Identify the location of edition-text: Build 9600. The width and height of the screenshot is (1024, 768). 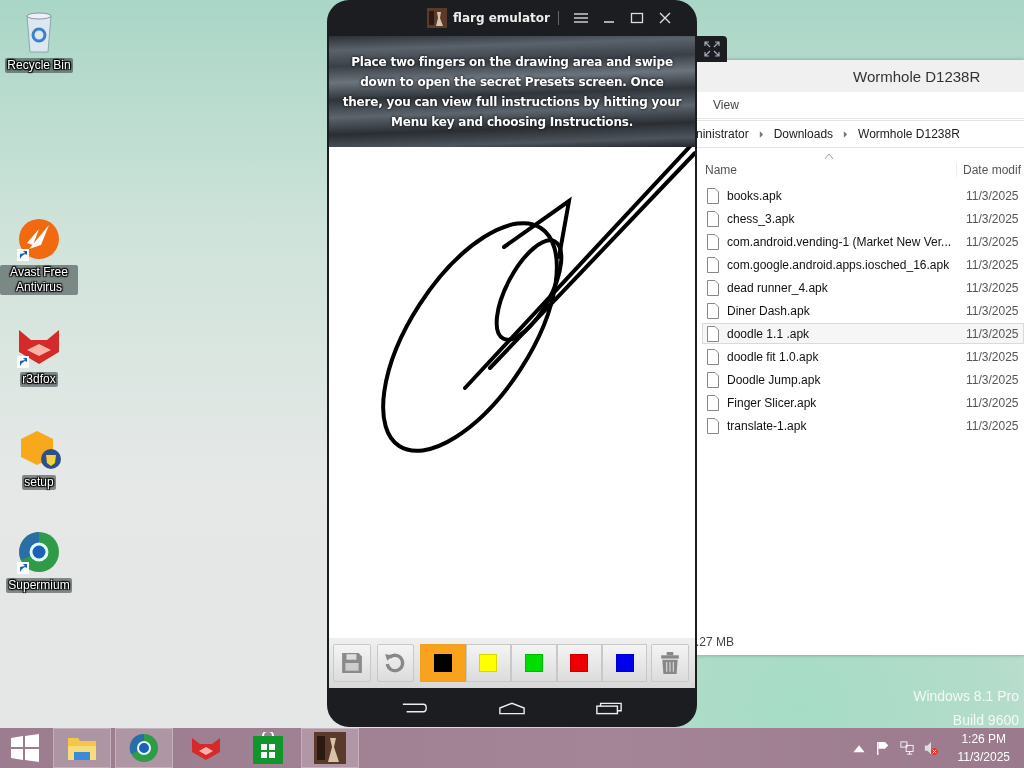
(985, 720).